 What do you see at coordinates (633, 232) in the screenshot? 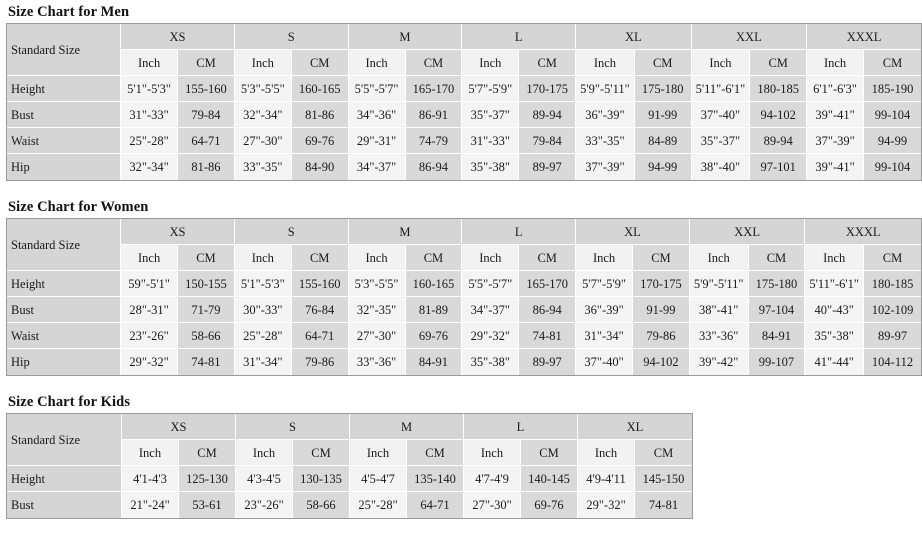
I see `size-header-women-xl: XL` at bounding box center [633, 232].